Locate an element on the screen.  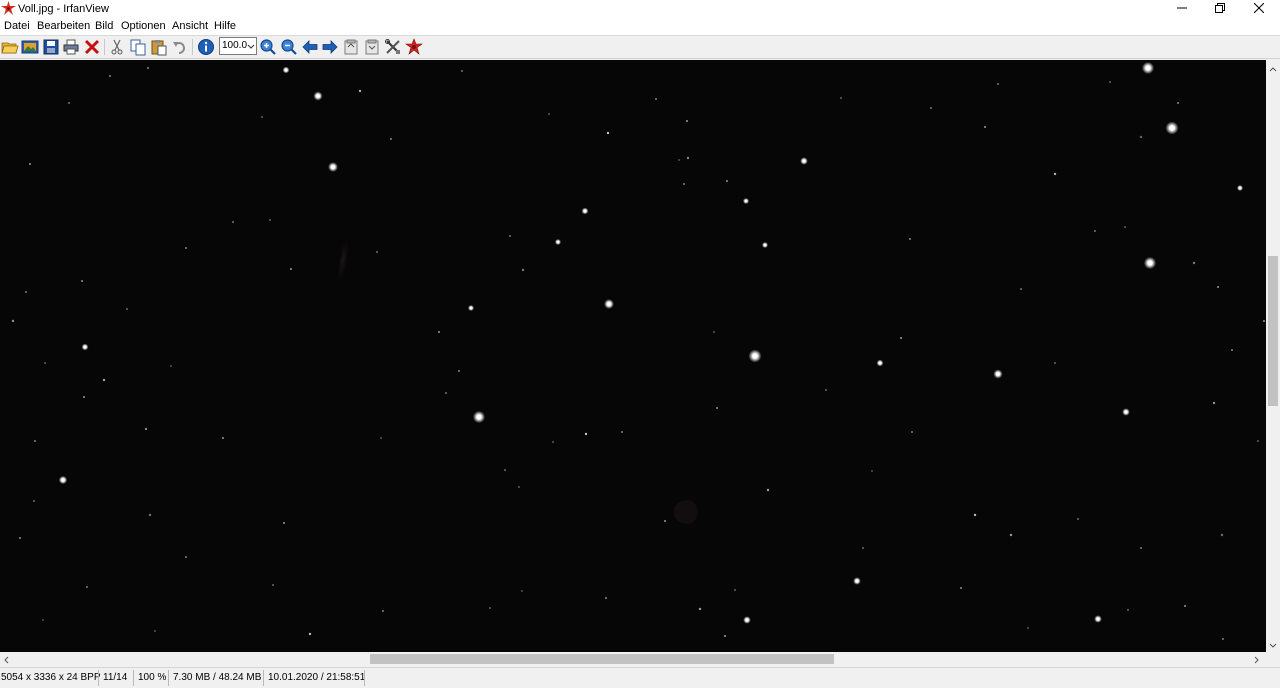
zoom-in-button is located at coordinates (268, 47).